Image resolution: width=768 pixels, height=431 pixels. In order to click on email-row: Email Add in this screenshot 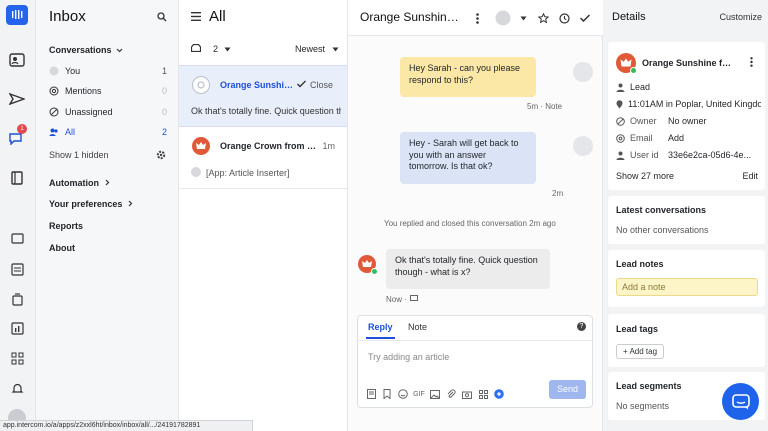, I will do `click(650, 138)`.